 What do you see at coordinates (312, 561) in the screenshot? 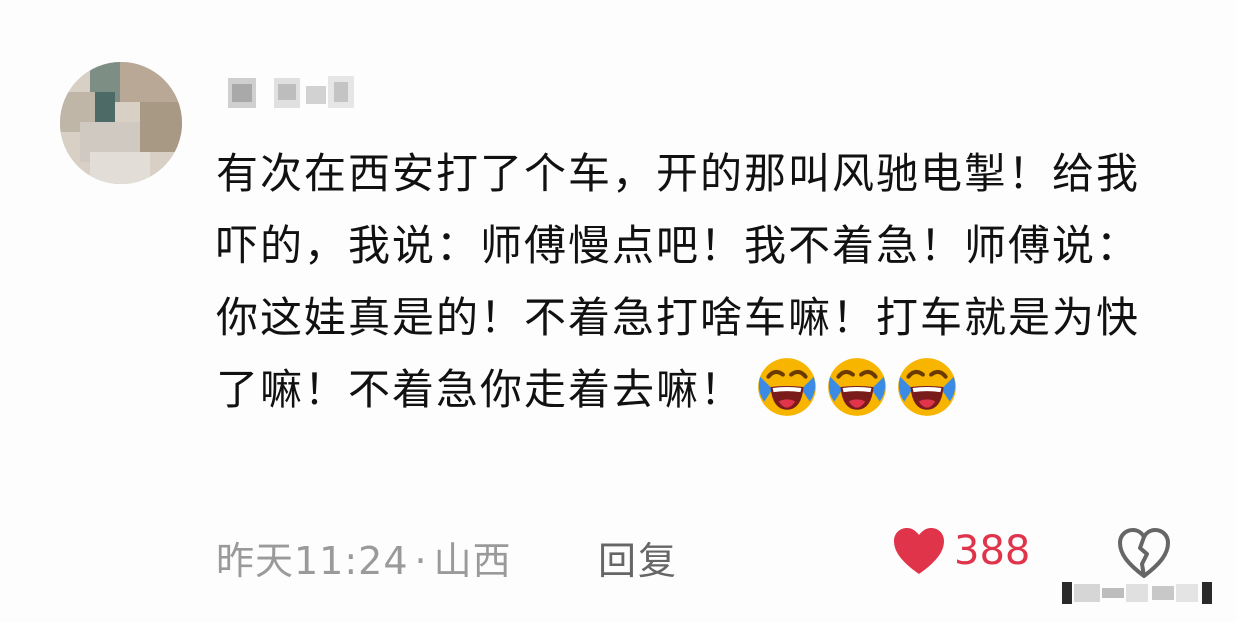
I see `timestamp: 昨天11:24` at bounding box center [312, 561].